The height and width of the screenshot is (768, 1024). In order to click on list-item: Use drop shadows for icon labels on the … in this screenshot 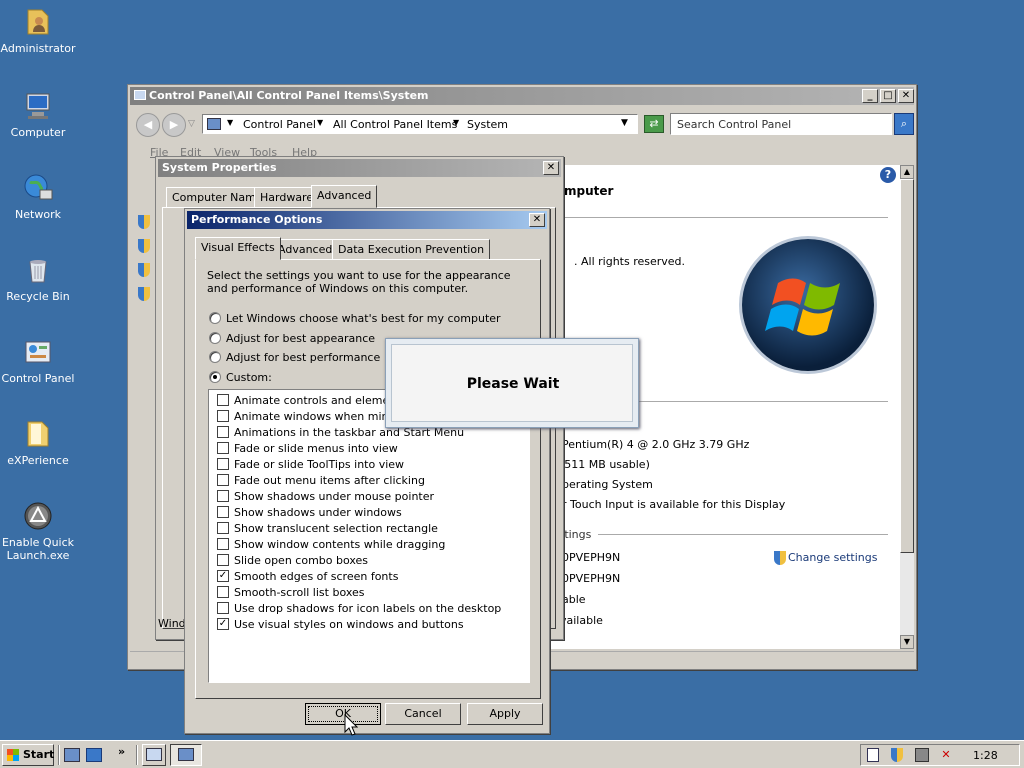, I will do `click(365, 608)`.